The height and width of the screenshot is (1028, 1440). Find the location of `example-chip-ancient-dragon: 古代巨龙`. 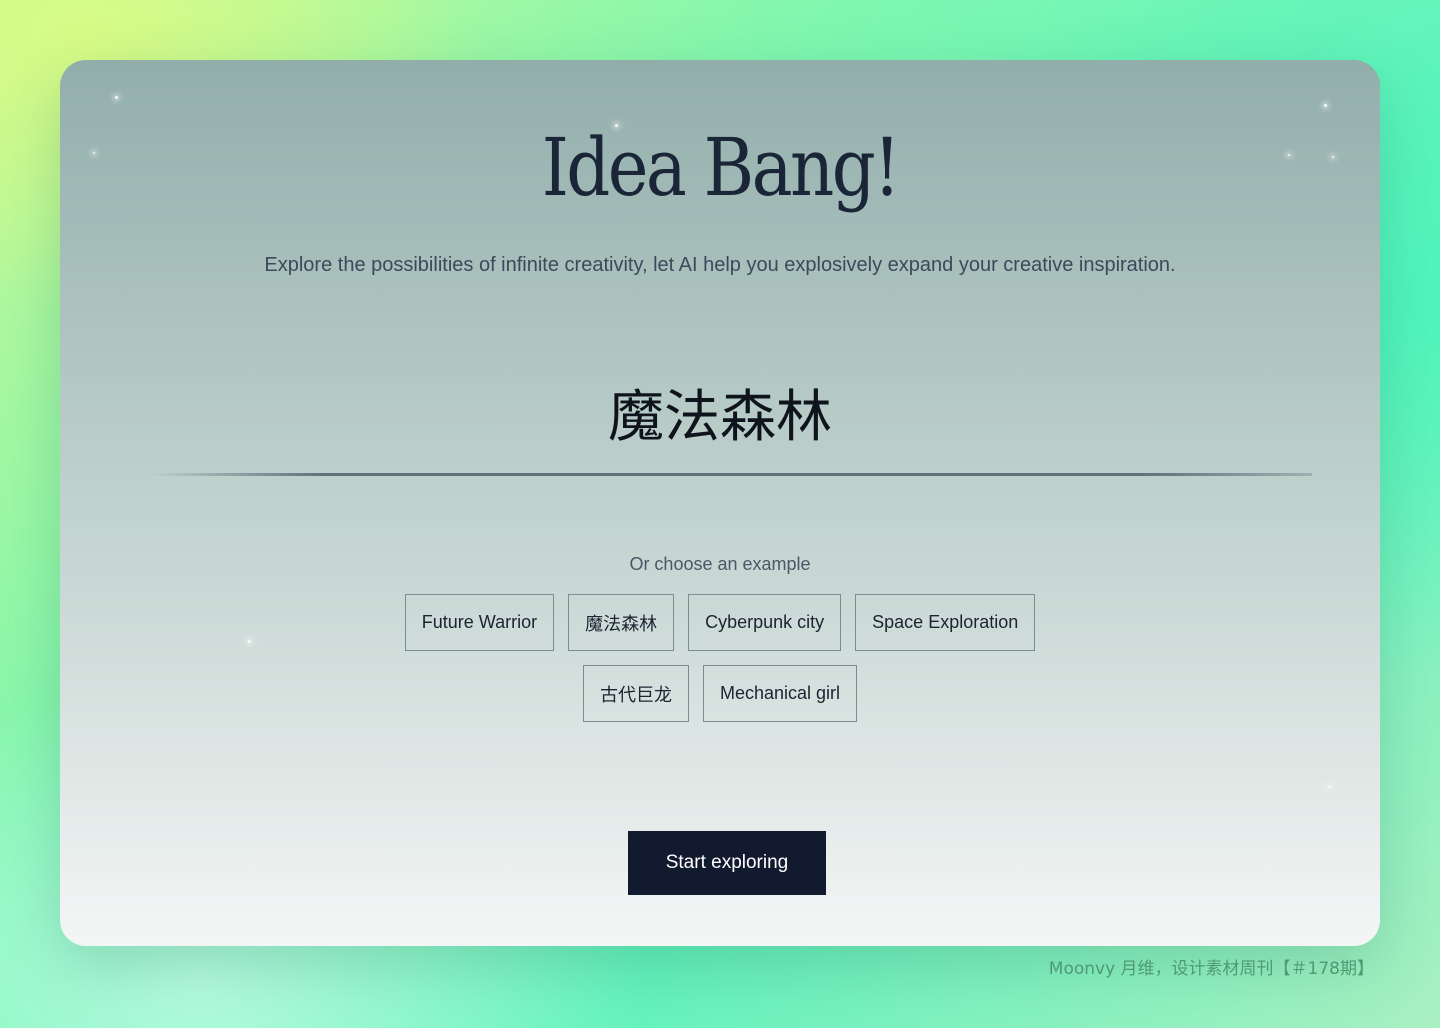

example-chip-ancient-dragon: 古代巨龙 is located at coordinates (635, 693).